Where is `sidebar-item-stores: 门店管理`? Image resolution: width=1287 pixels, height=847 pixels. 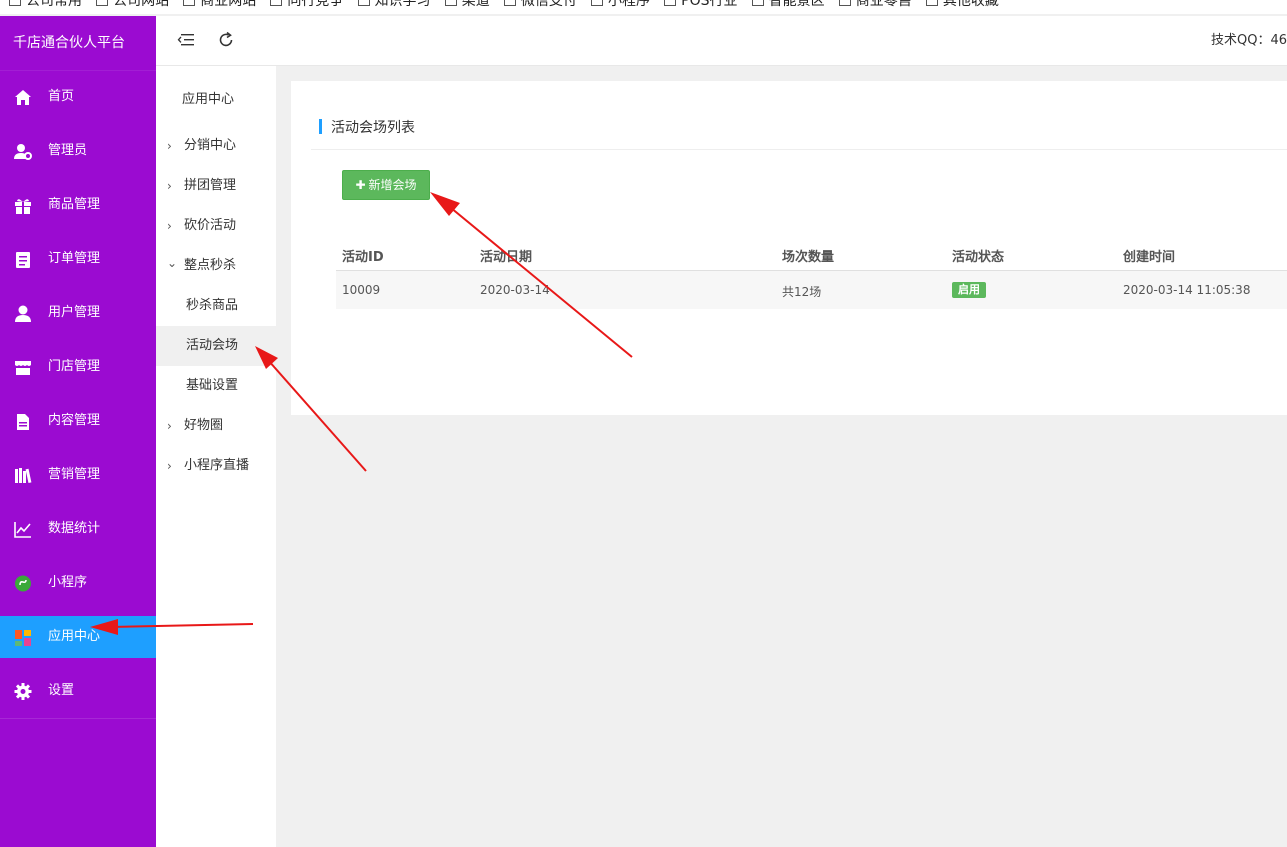 sidebar-item-stores: 门店管理 is located at coordinates (78, 367).